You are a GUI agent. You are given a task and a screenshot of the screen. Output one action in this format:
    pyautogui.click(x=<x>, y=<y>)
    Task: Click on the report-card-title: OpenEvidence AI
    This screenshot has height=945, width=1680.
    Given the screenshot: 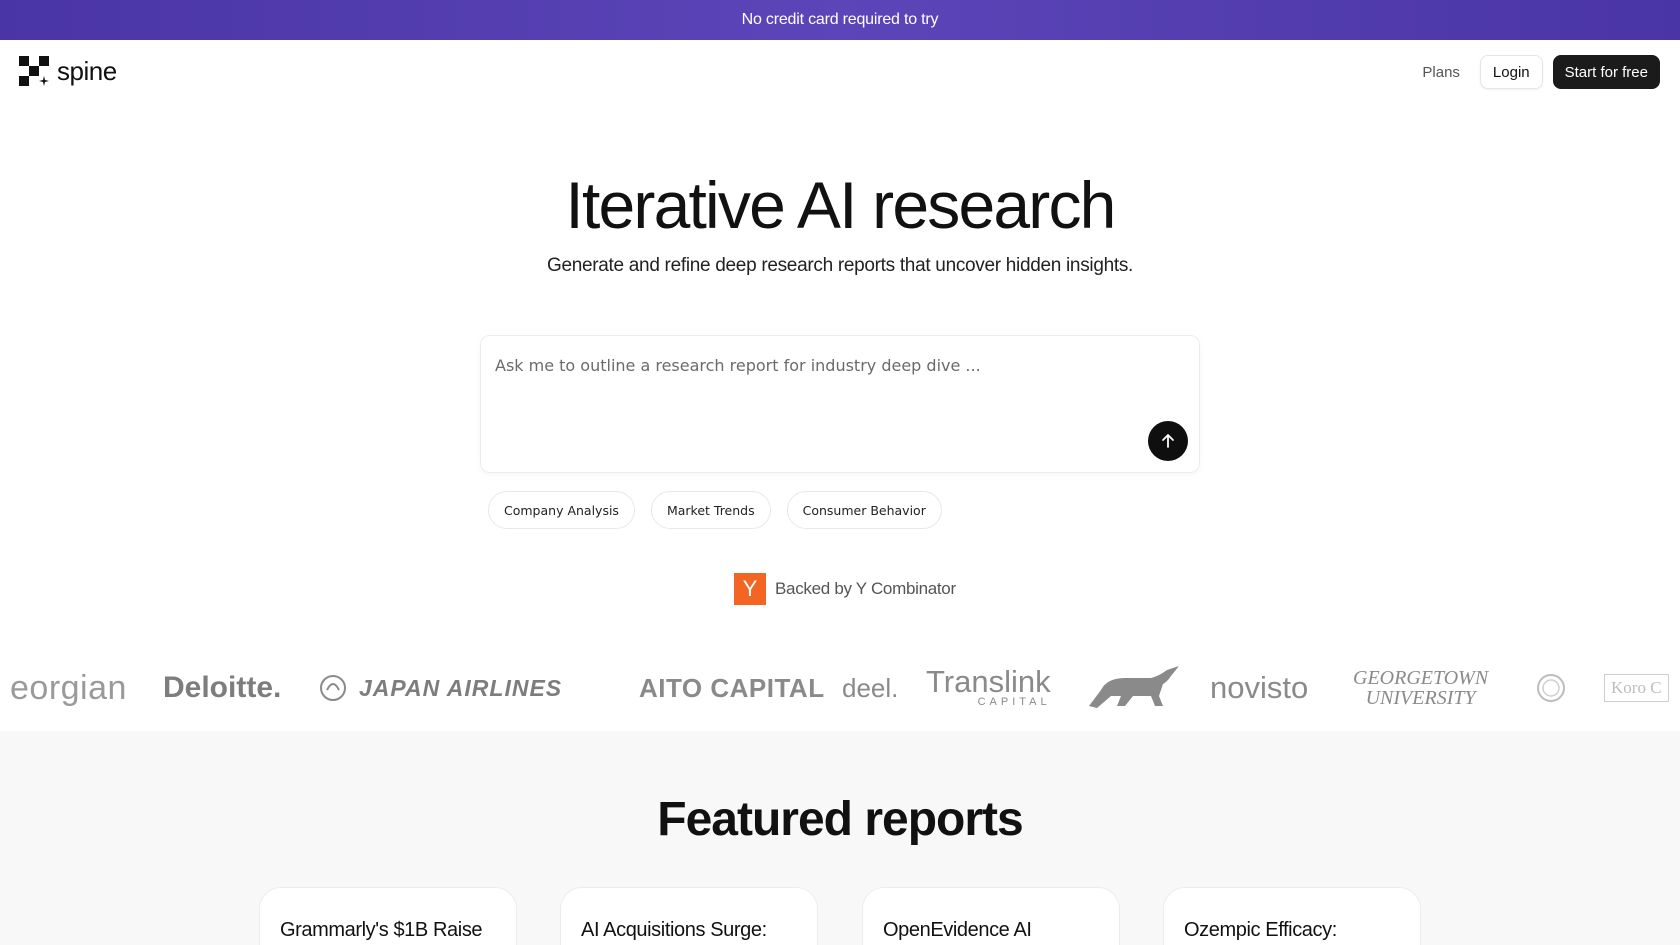 What is the action you would take?
    pyautogui.click(x=957, y=930)
    